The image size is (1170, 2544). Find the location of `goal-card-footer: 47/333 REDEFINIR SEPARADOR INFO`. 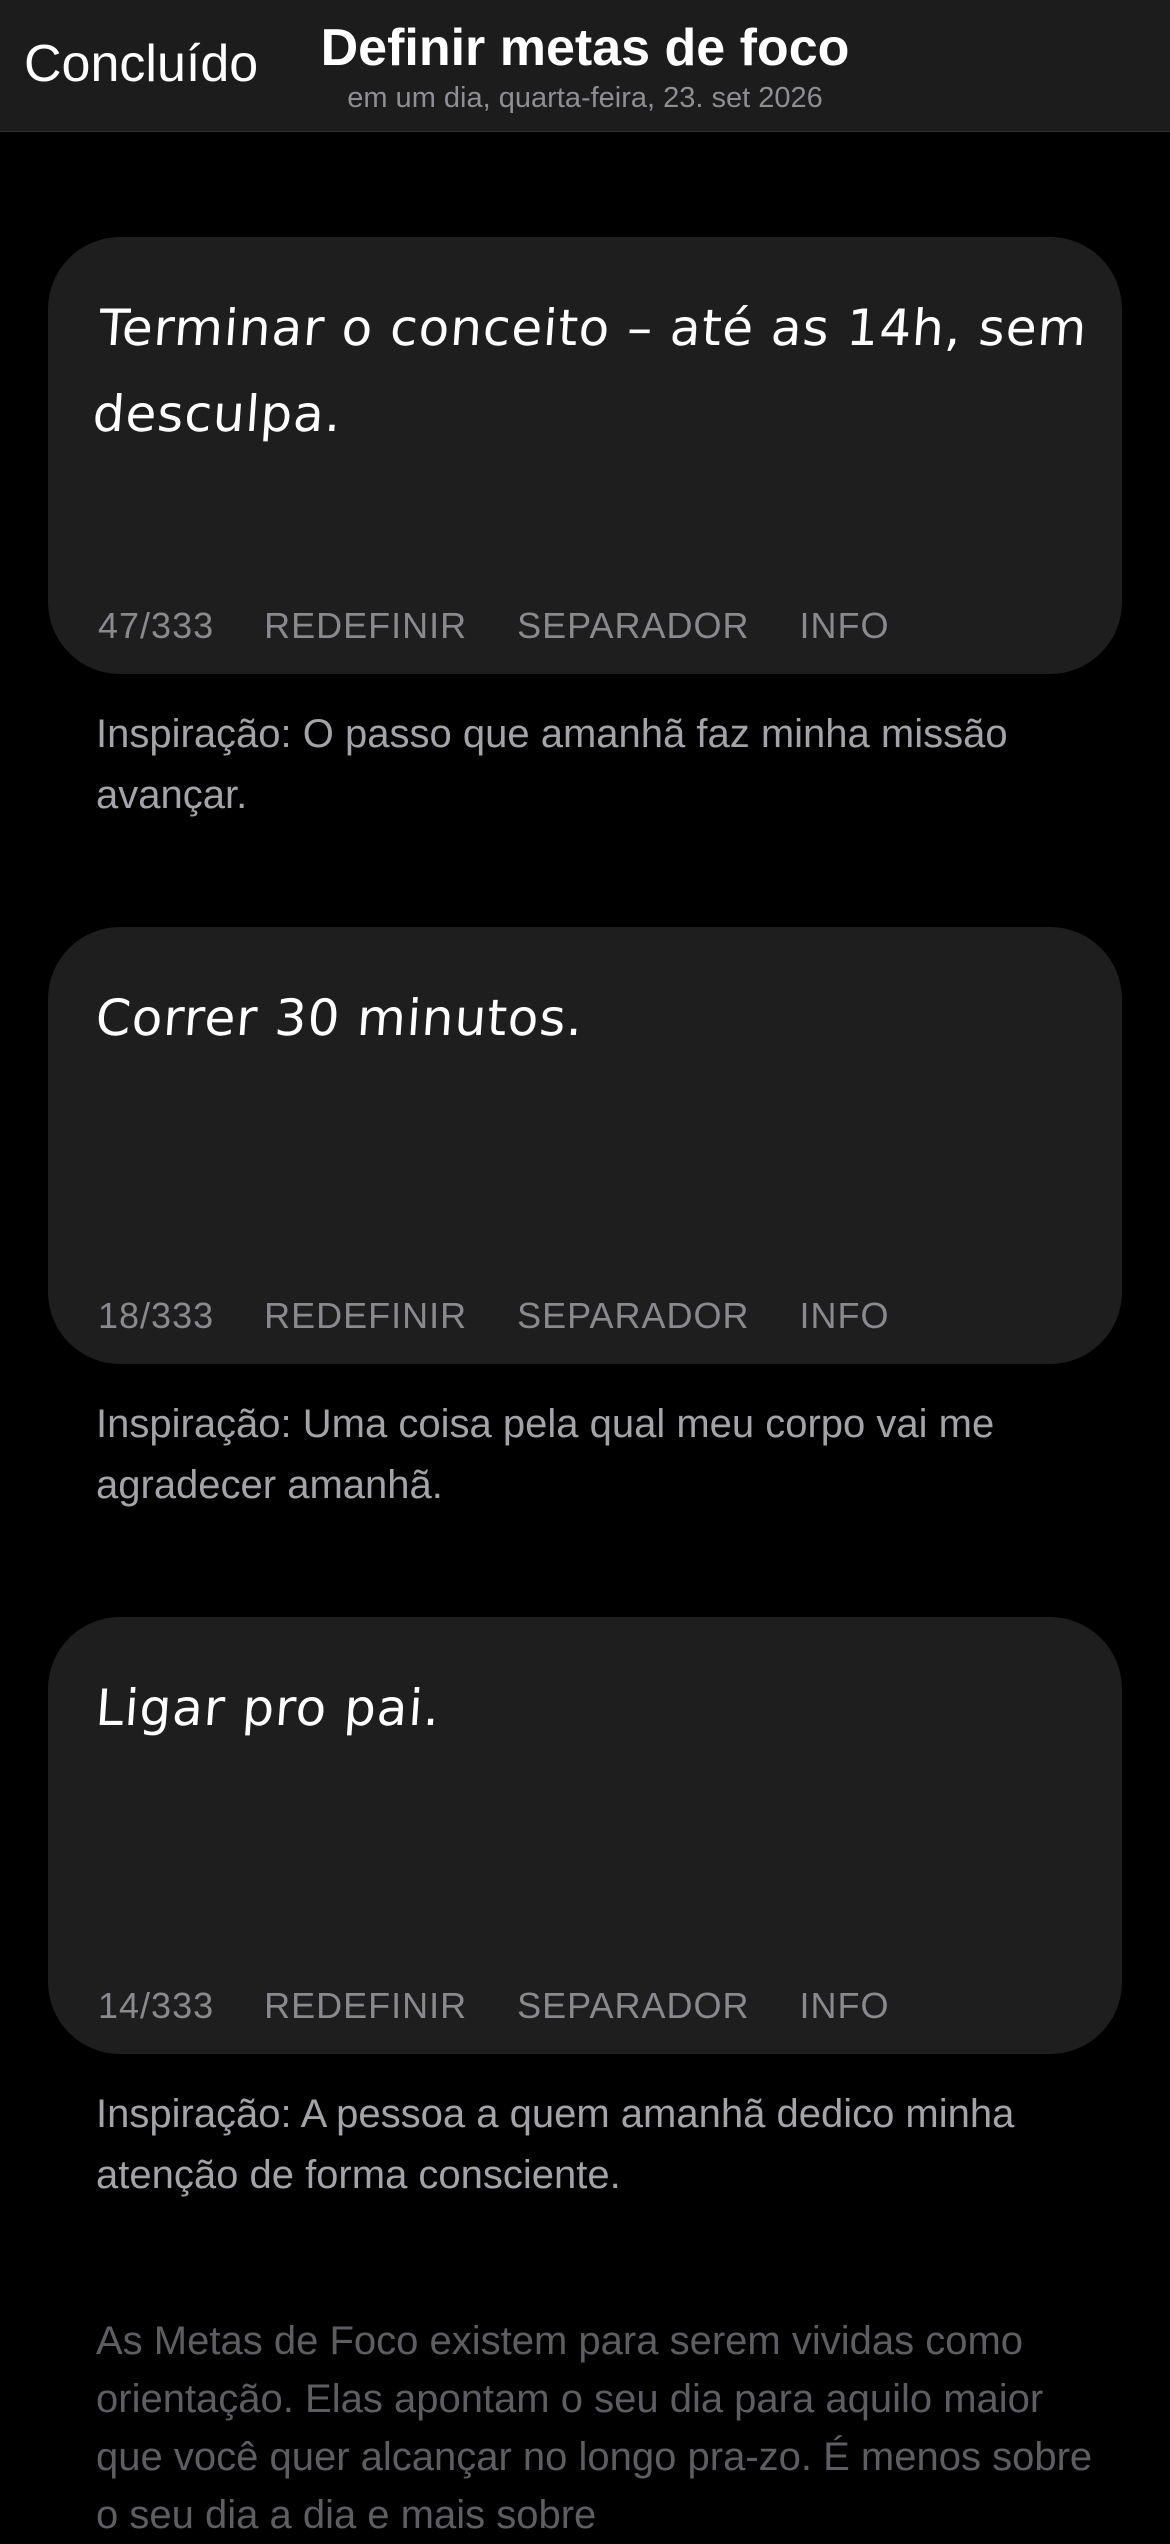

goal-card-footer: 47/333 REDEFINIR SEPARADOR INFO is located at coordinates (519, 626).